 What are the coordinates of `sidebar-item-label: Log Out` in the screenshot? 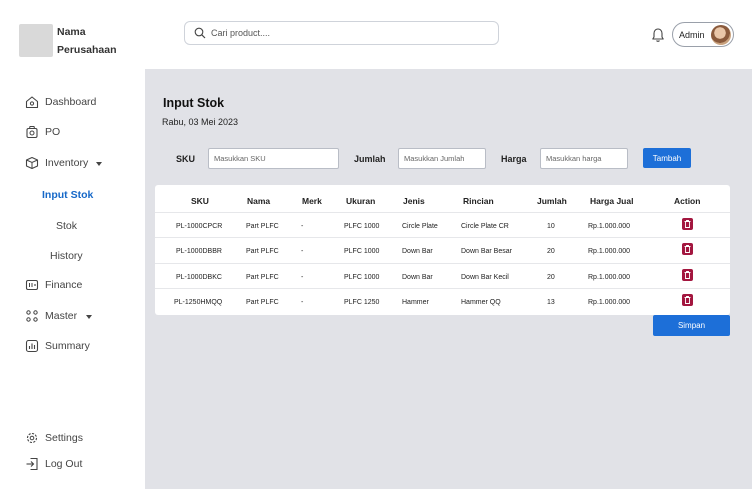 It's located at (64, 464).